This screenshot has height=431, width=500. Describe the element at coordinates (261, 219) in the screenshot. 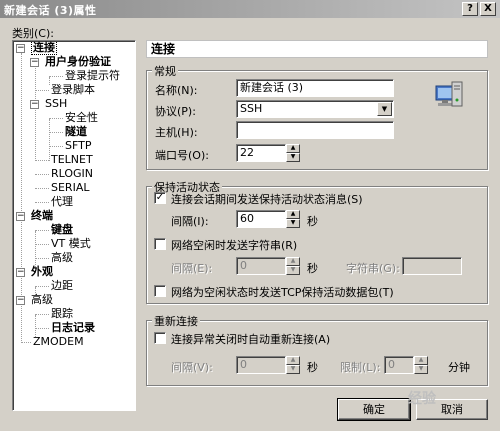

I see `interval-field: 60` at that location.